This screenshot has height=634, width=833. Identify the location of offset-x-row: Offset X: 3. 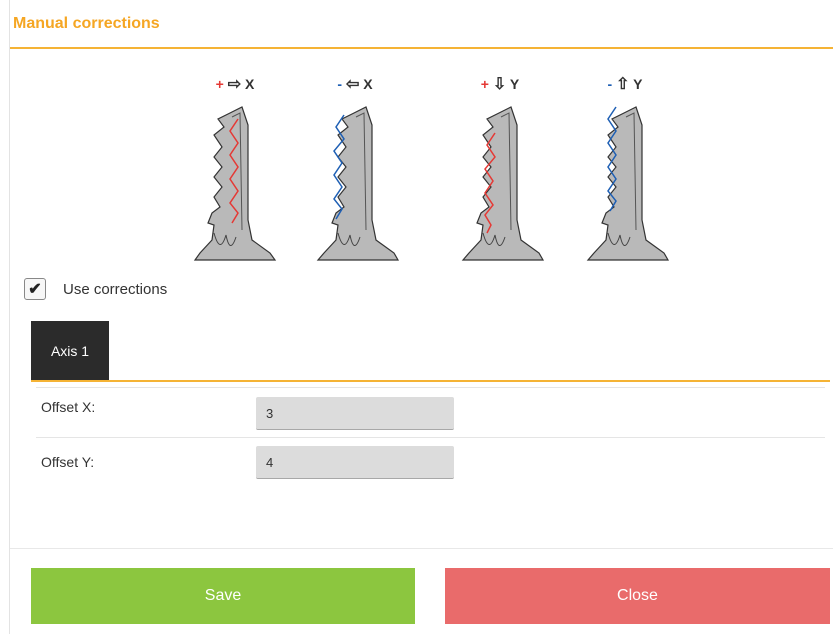
(430, 412).